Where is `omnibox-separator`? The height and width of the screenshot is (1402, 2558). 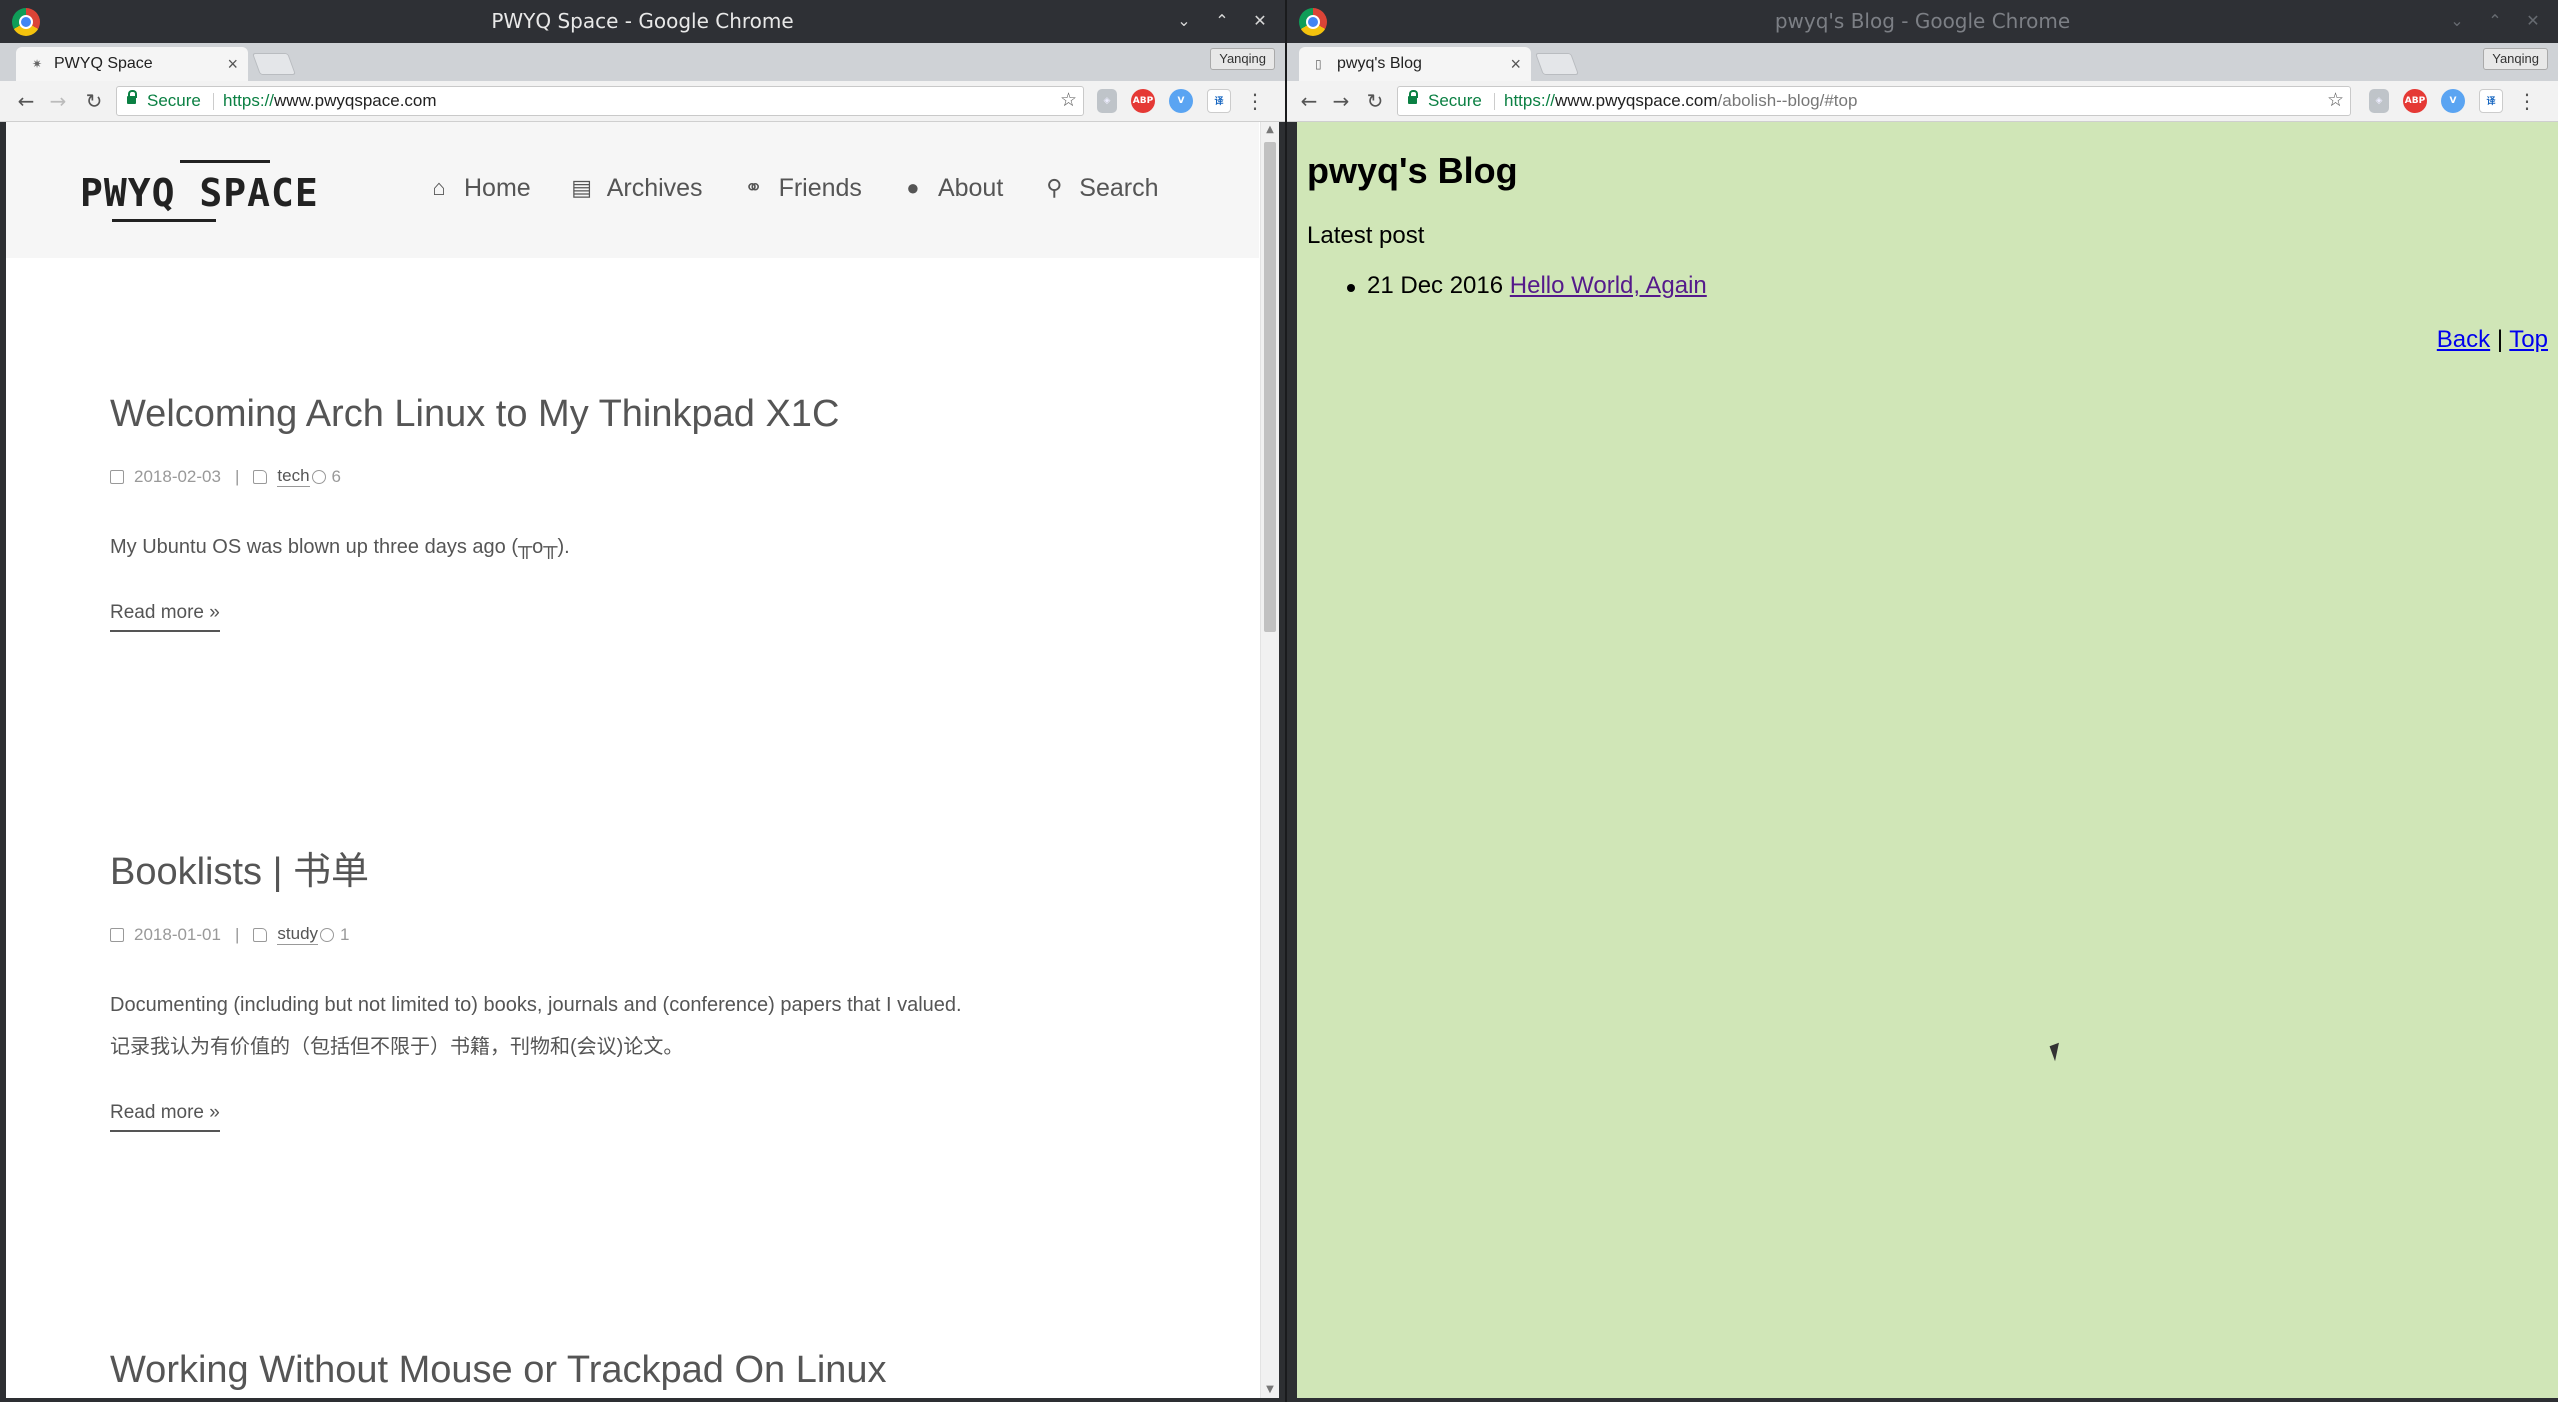 omnibox-separator is located at coordinates (213, 101).